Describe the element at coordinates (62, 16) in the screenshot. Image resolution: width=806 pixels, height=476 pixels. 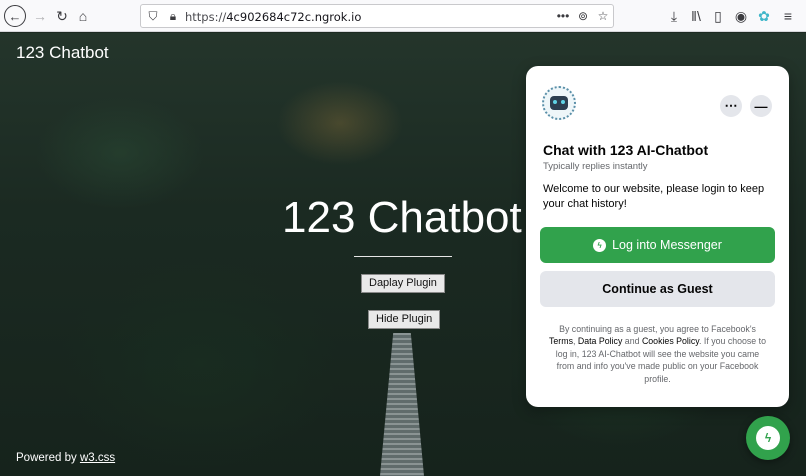
I see `reload-icon: ↻` at that location.